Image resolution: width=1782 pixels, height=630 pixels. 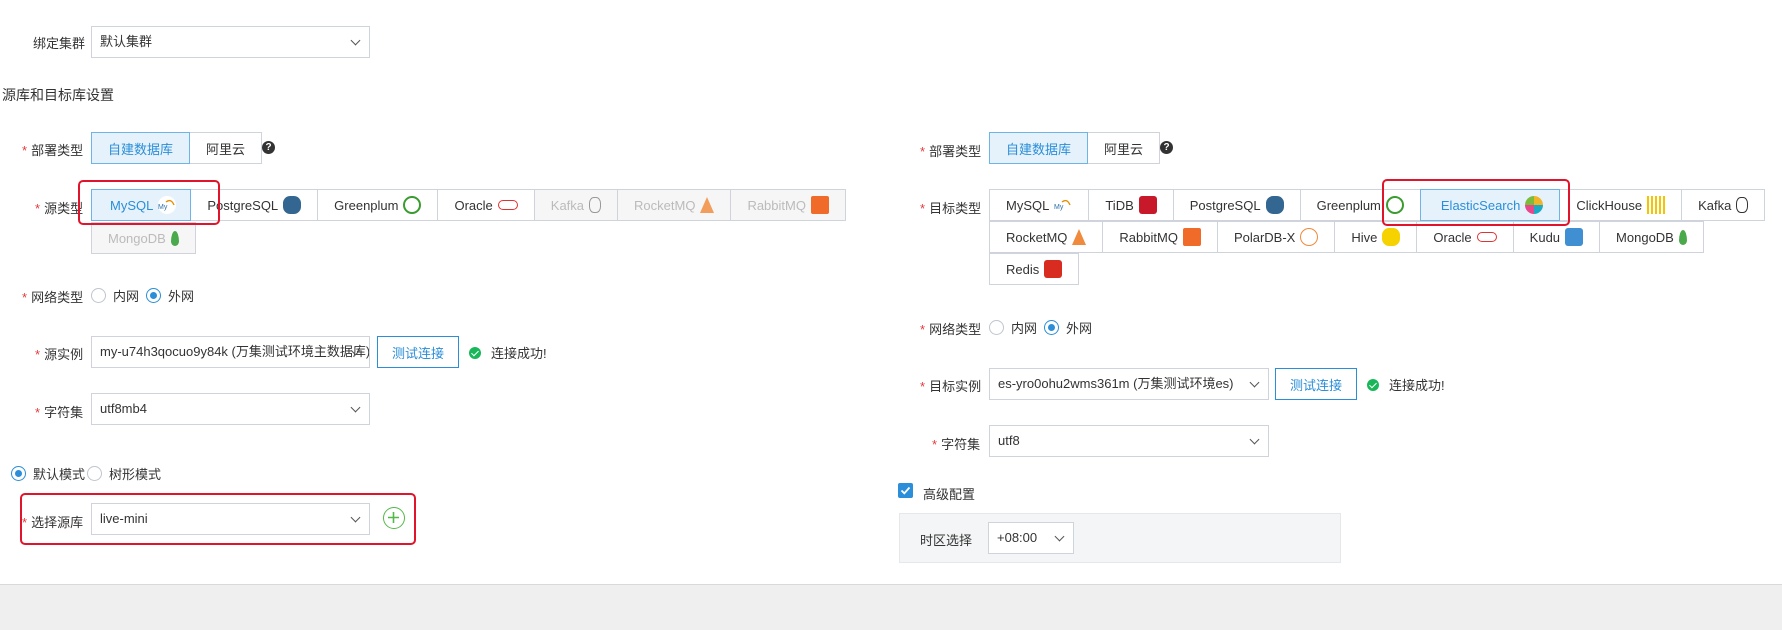 I want to click on target-type-kafka: Kafka, so click(x=1723, y=205).